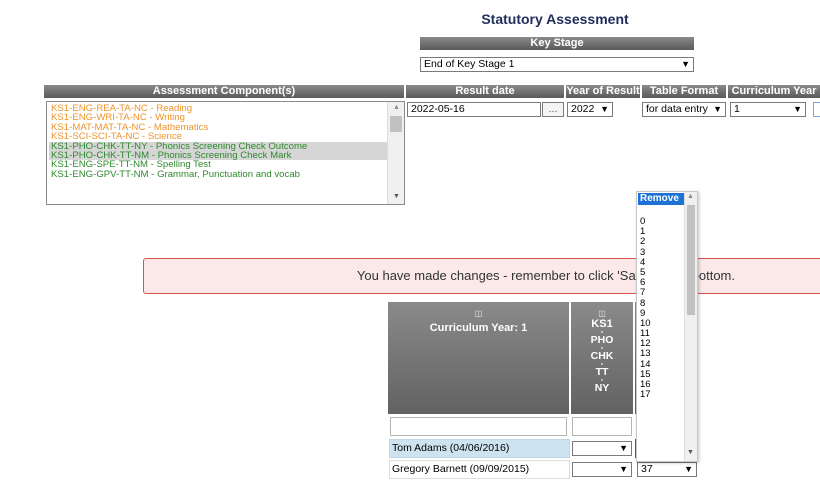 The image size is (820, 481). Describe the element at coordinates (485, 91) in the screenshot. I see `column-result-date: Result date` at that location.